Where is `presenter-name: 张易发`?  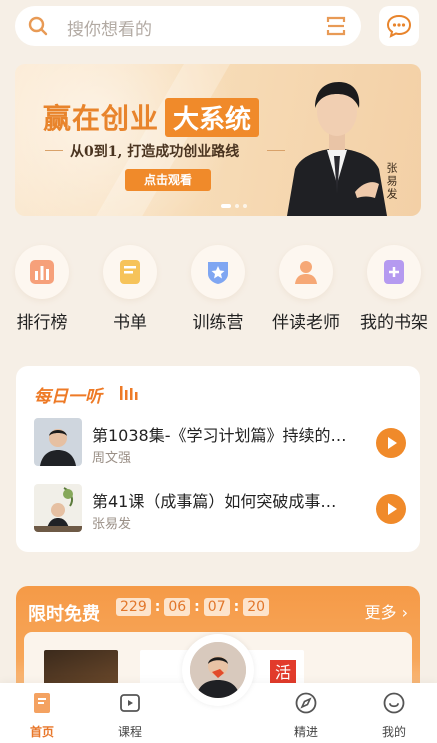 presenter-name: 张易发 is located at coordinates (391, 181).